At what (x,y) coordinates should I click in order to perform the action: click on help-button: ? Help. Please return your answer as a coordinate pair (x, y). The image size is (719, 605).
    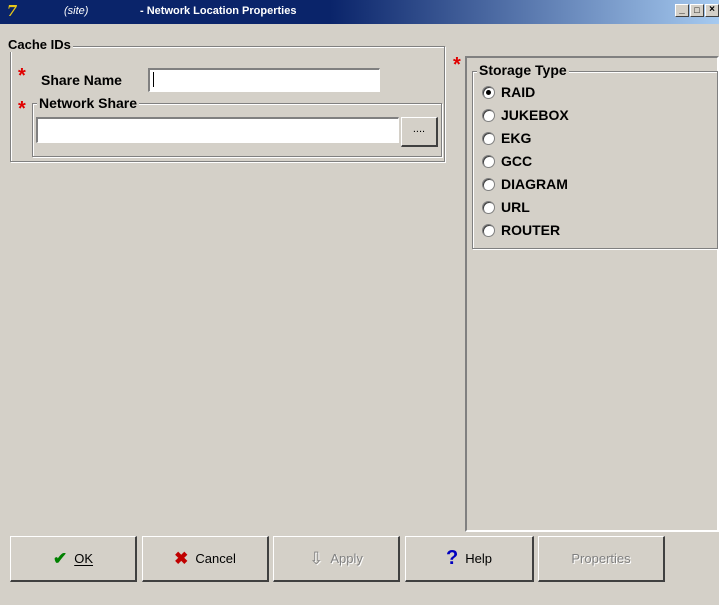
    Looking at the image, I should click on (469, 559).